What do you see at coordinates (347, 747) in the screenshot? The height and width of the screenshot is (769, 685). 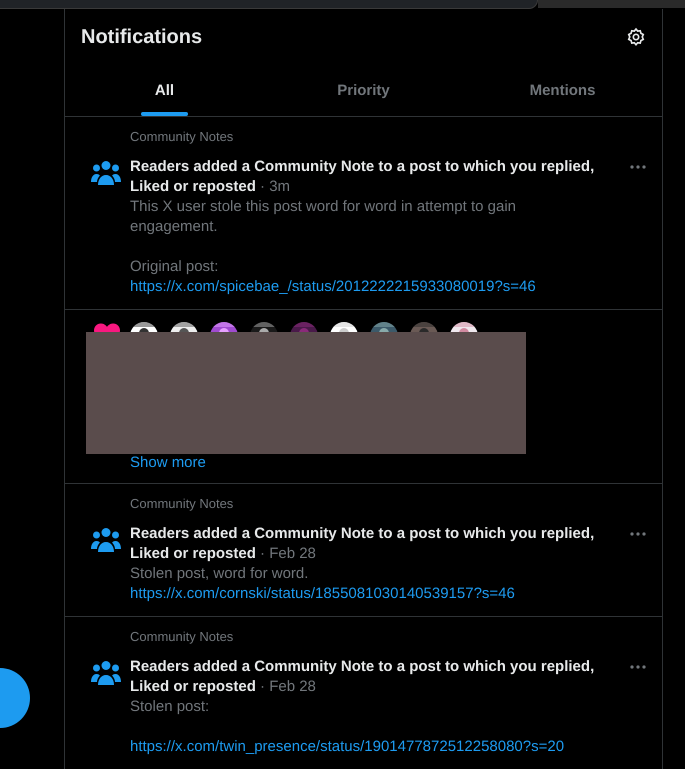 I see `post-link: https://x.com/twin_presence/status/1901477872512258080?s=20` at bounding box center [347, 747].